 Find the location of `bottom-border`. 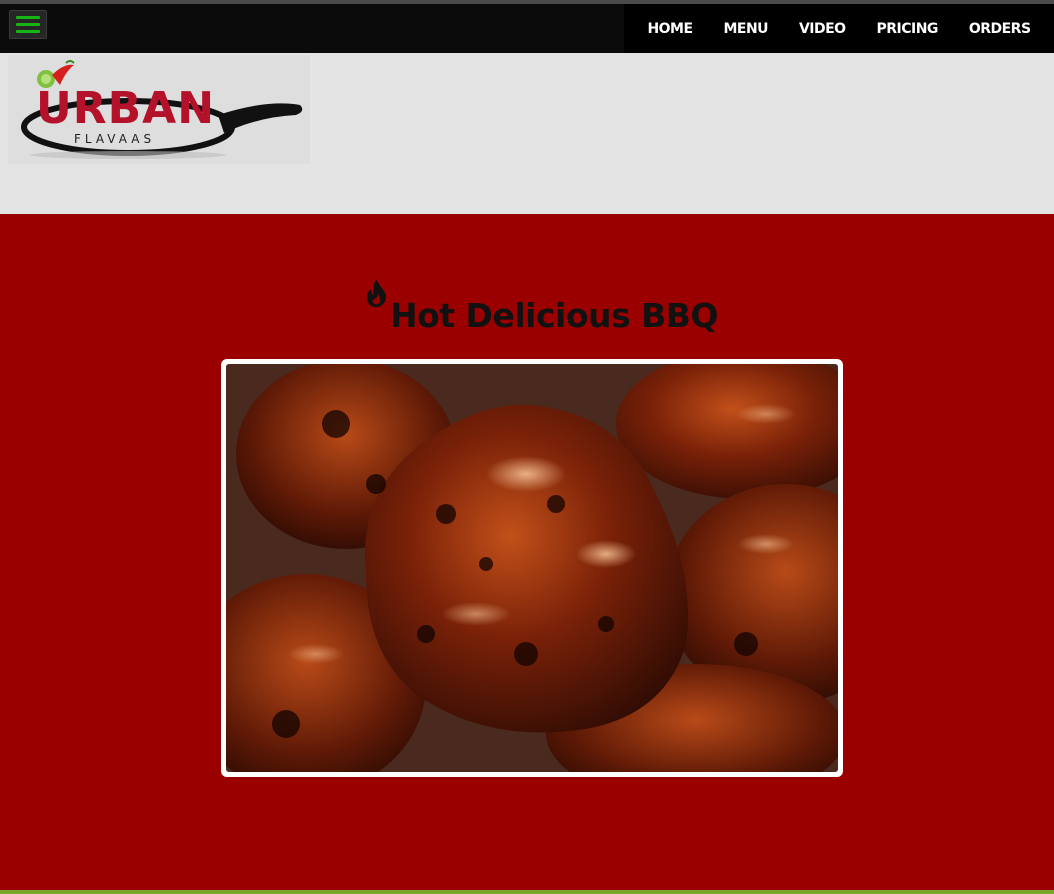

bottom-border is located at coordinates (527, 892).